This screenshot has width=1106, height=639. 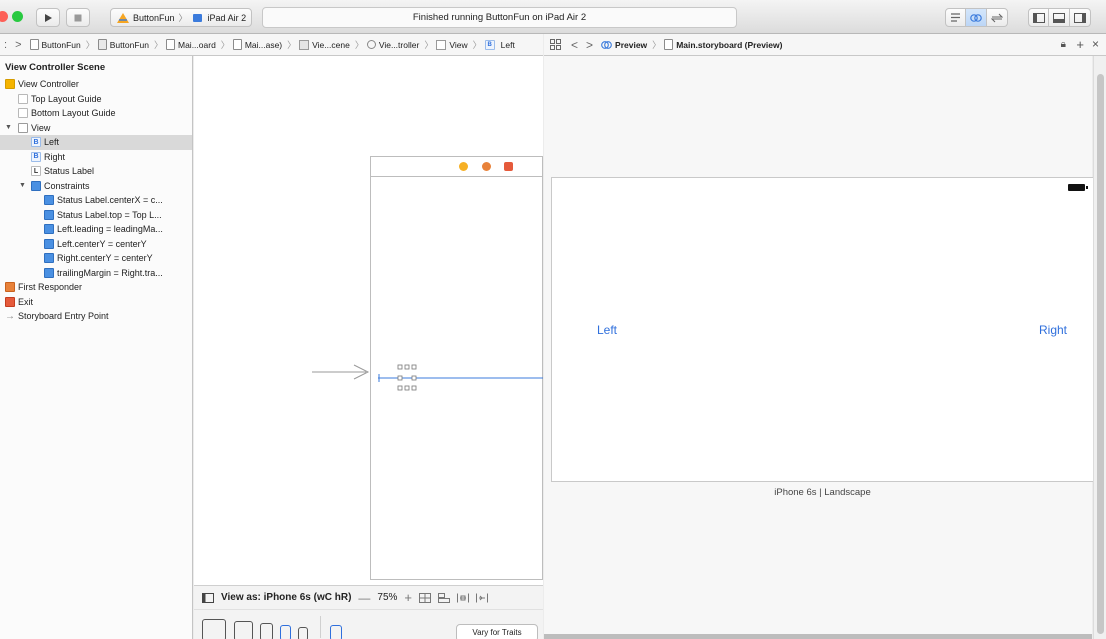 What do you see at coordinates (606, 44) in the screenshot?
I see `preview-rings-icon` at bounding box center [606, 44].